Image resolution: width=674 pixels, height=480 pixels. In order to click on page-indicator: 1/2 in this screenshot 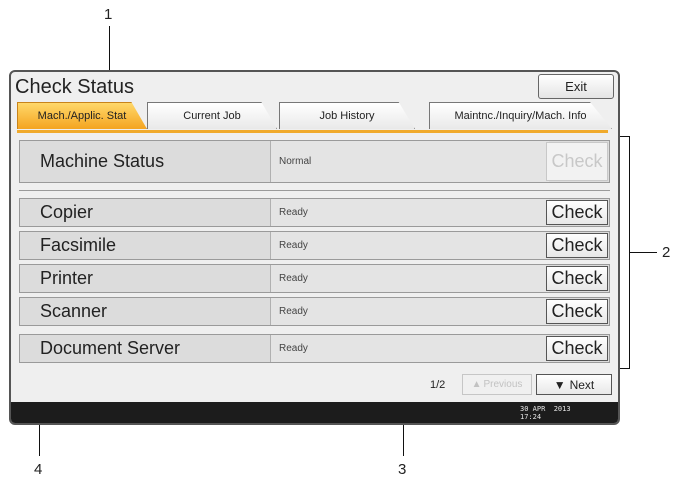, I will do `click(438, 385)`.